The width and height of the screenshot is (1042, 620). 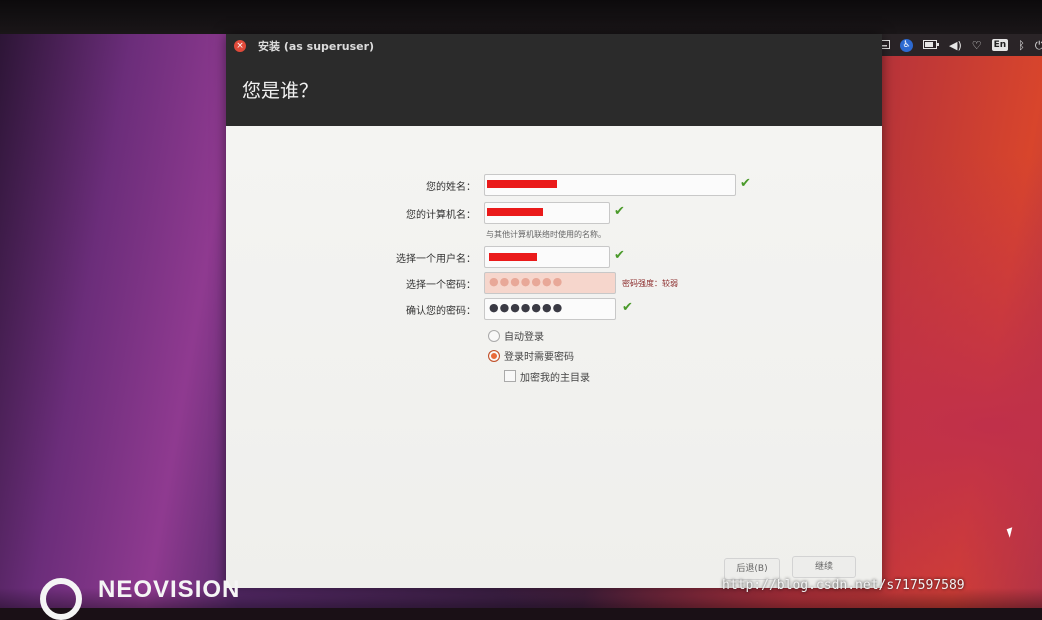 I want to click on auto-login-label: 自动登录, so click(x=524, y=335).